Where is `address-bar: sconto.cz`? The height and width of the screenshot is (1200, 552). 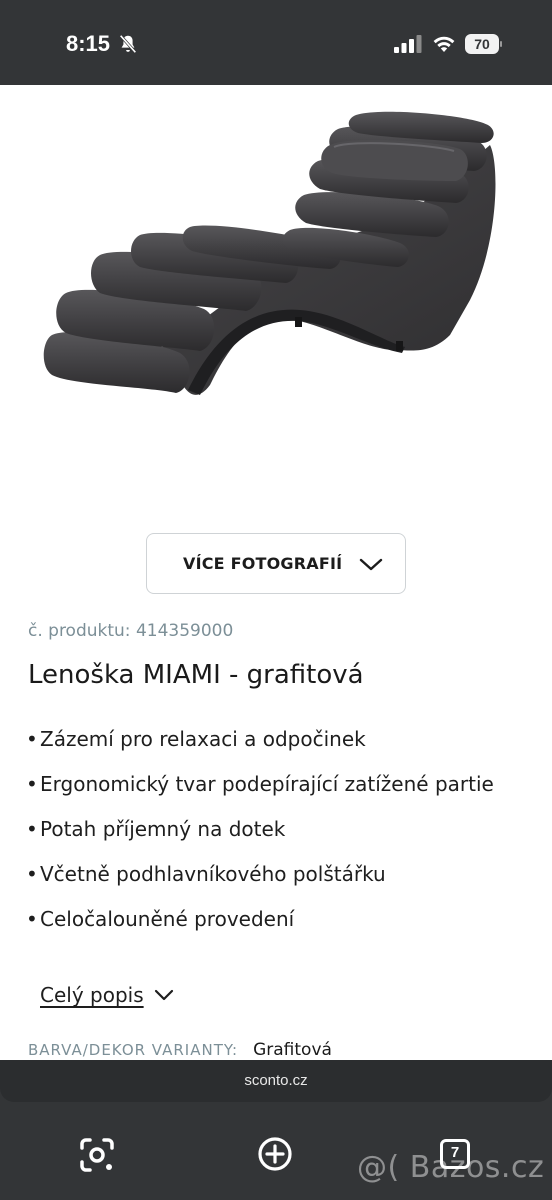 address-bar: sconto.cz is located at coordinates (276, 1081).